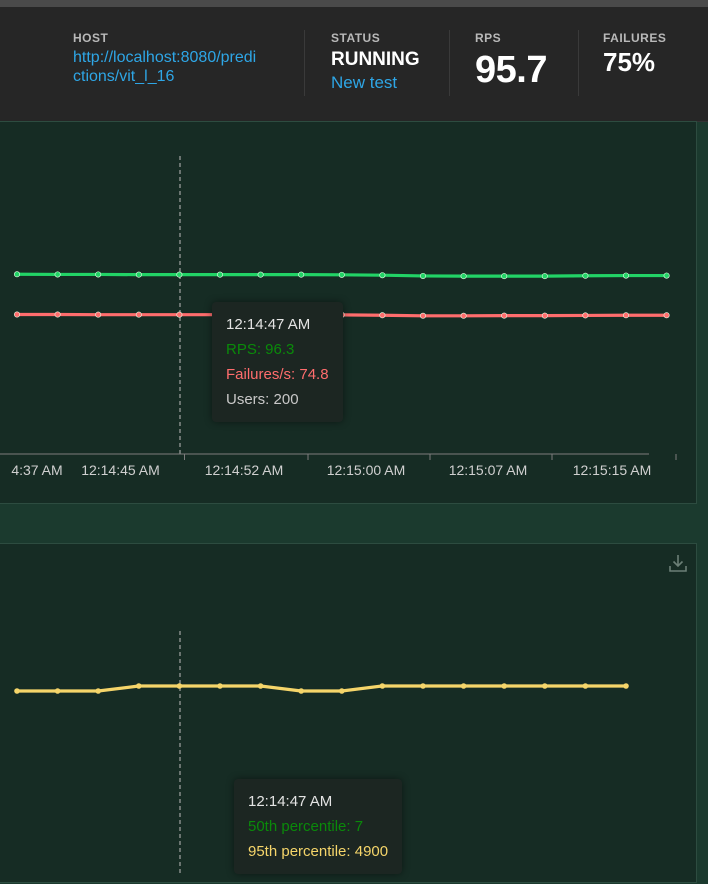  Describe the element at coordinates (375, 83) in the screenshot. I see `new-test-link: New test` at that location.